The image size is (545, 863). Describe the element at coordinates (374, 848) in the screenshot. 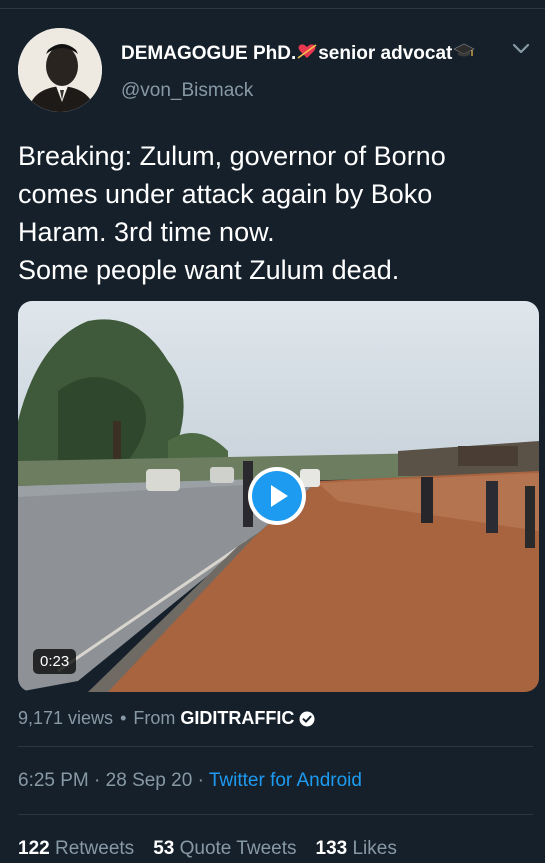

I see `likes-label: Likes` at that location.